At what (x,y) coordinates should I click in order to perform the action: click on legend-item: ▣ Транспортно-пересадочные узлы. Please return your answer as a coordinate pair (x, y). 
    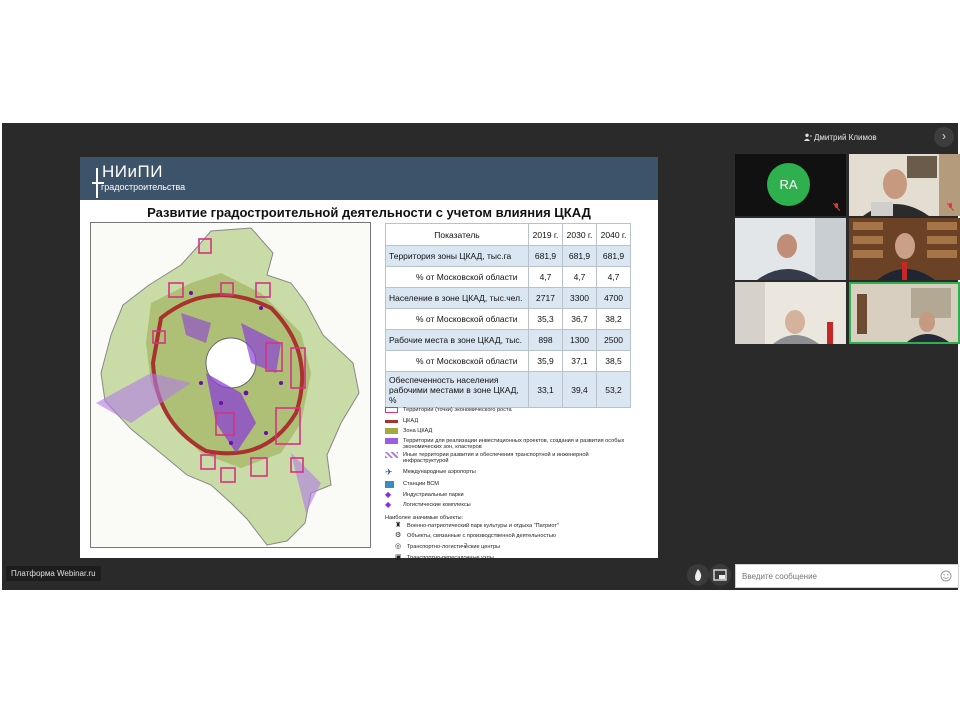
    Looking at the image, I should click on (444, 557).